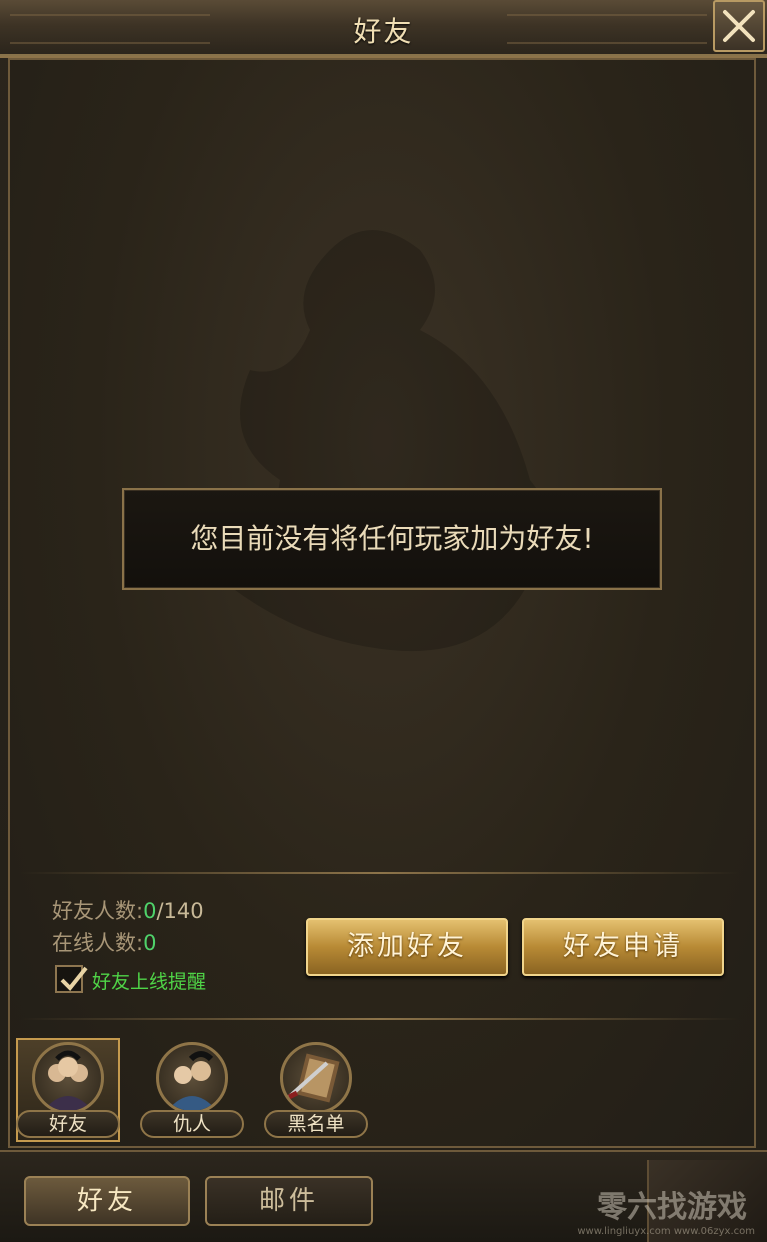  I want to click on category-enemies: 仇人, so click(192, 1090).